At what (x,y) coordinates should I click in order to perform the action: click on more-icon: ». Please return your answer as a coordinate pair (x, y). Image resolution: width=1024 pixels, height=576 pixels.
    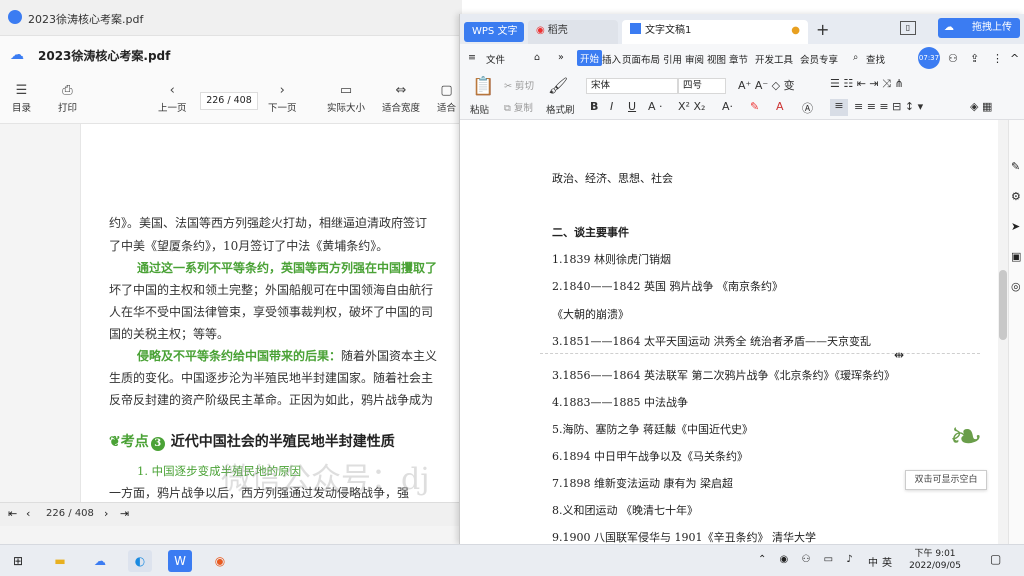
    Looking at the image, I should click on (561, 57).